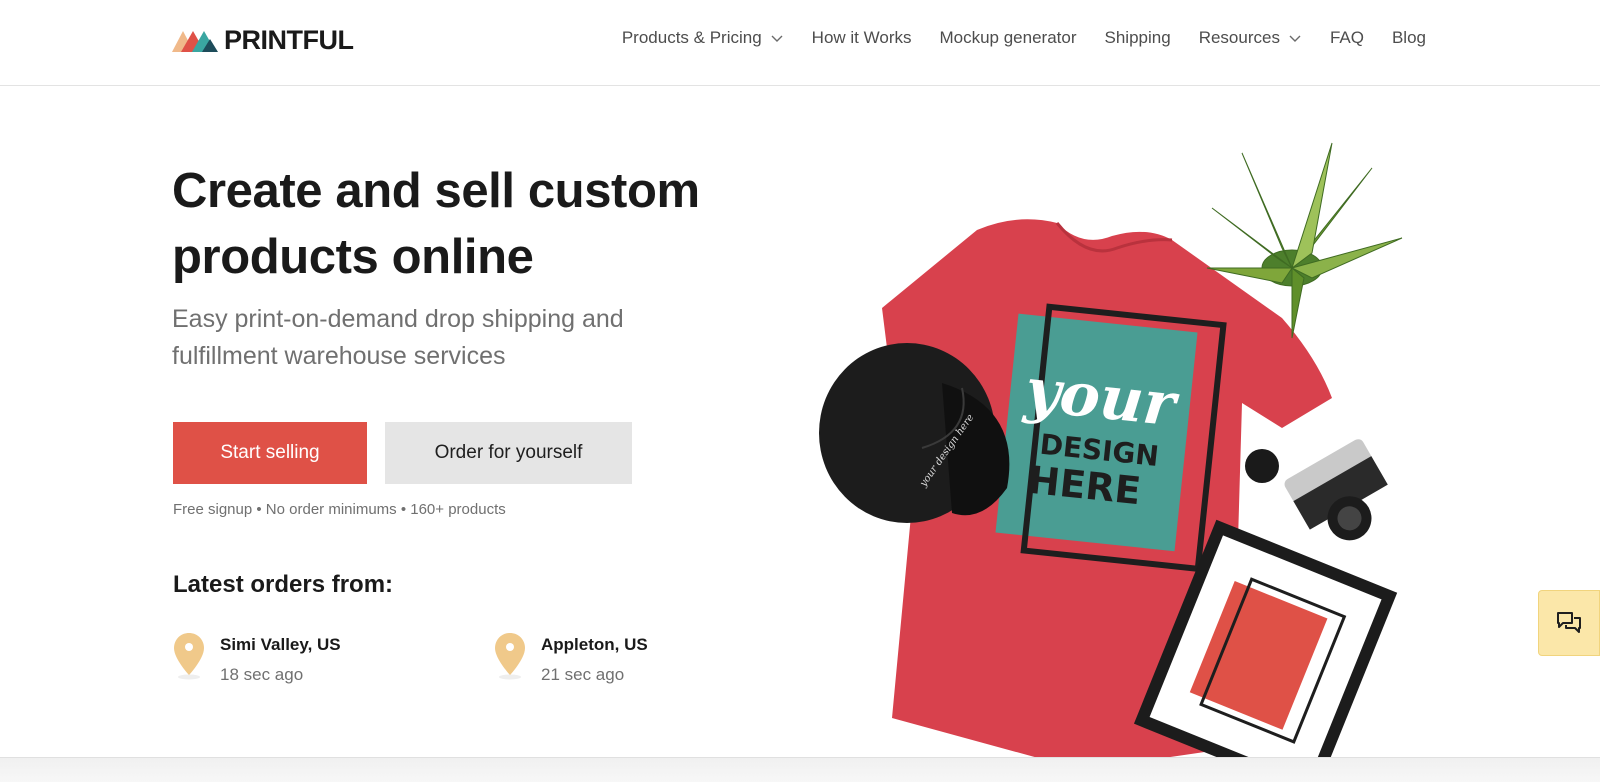 The height and width of the screenshot is (782, 1600). Describe the element at coordinates (262, 674) in the screenshot. I see `order-time: 18 sec ago` at that location.